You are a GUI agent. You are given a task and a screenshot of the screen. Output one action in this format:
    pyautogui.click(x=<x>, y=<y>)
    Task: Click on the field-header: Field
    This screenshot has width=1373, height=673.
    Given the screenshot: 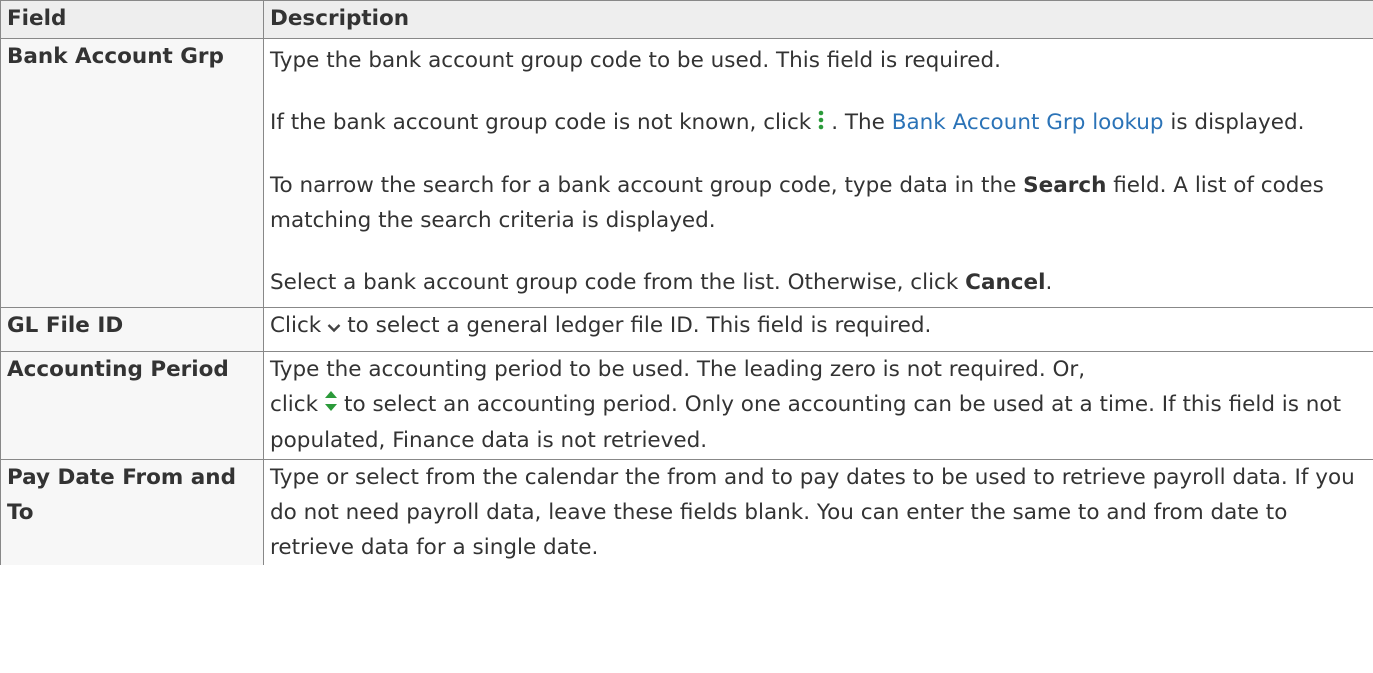 What is the action you would take?
    pyautogui.click(x=132, y=19)
    